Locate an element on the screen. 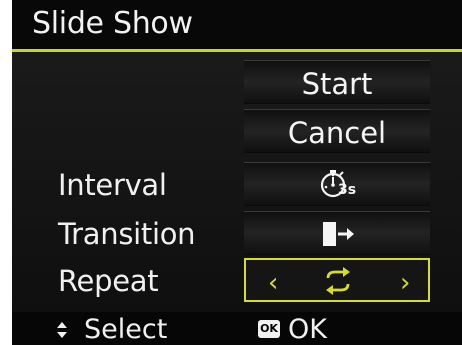 This screenshot has width=462, height=345. menu-row-interval: Interval 3s is located at coordinates (237, 185).